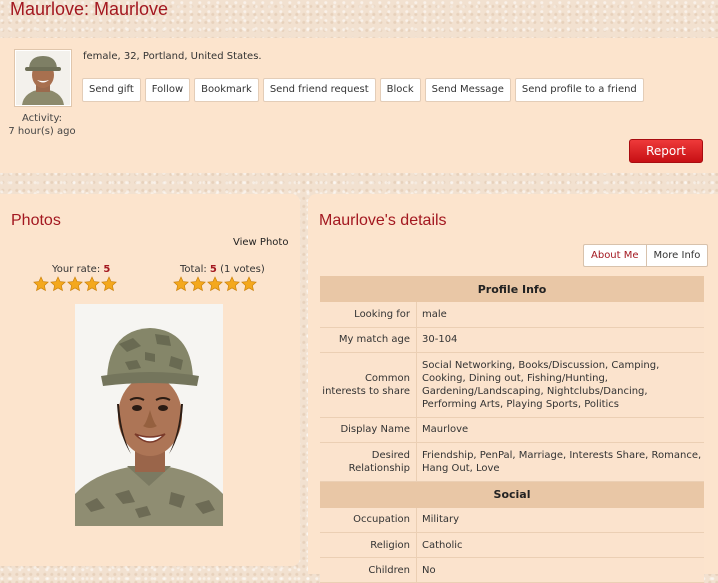  Describe the element at coordinates (167, 90) in the screenshot. I see `follow-button: Follow` at that location.